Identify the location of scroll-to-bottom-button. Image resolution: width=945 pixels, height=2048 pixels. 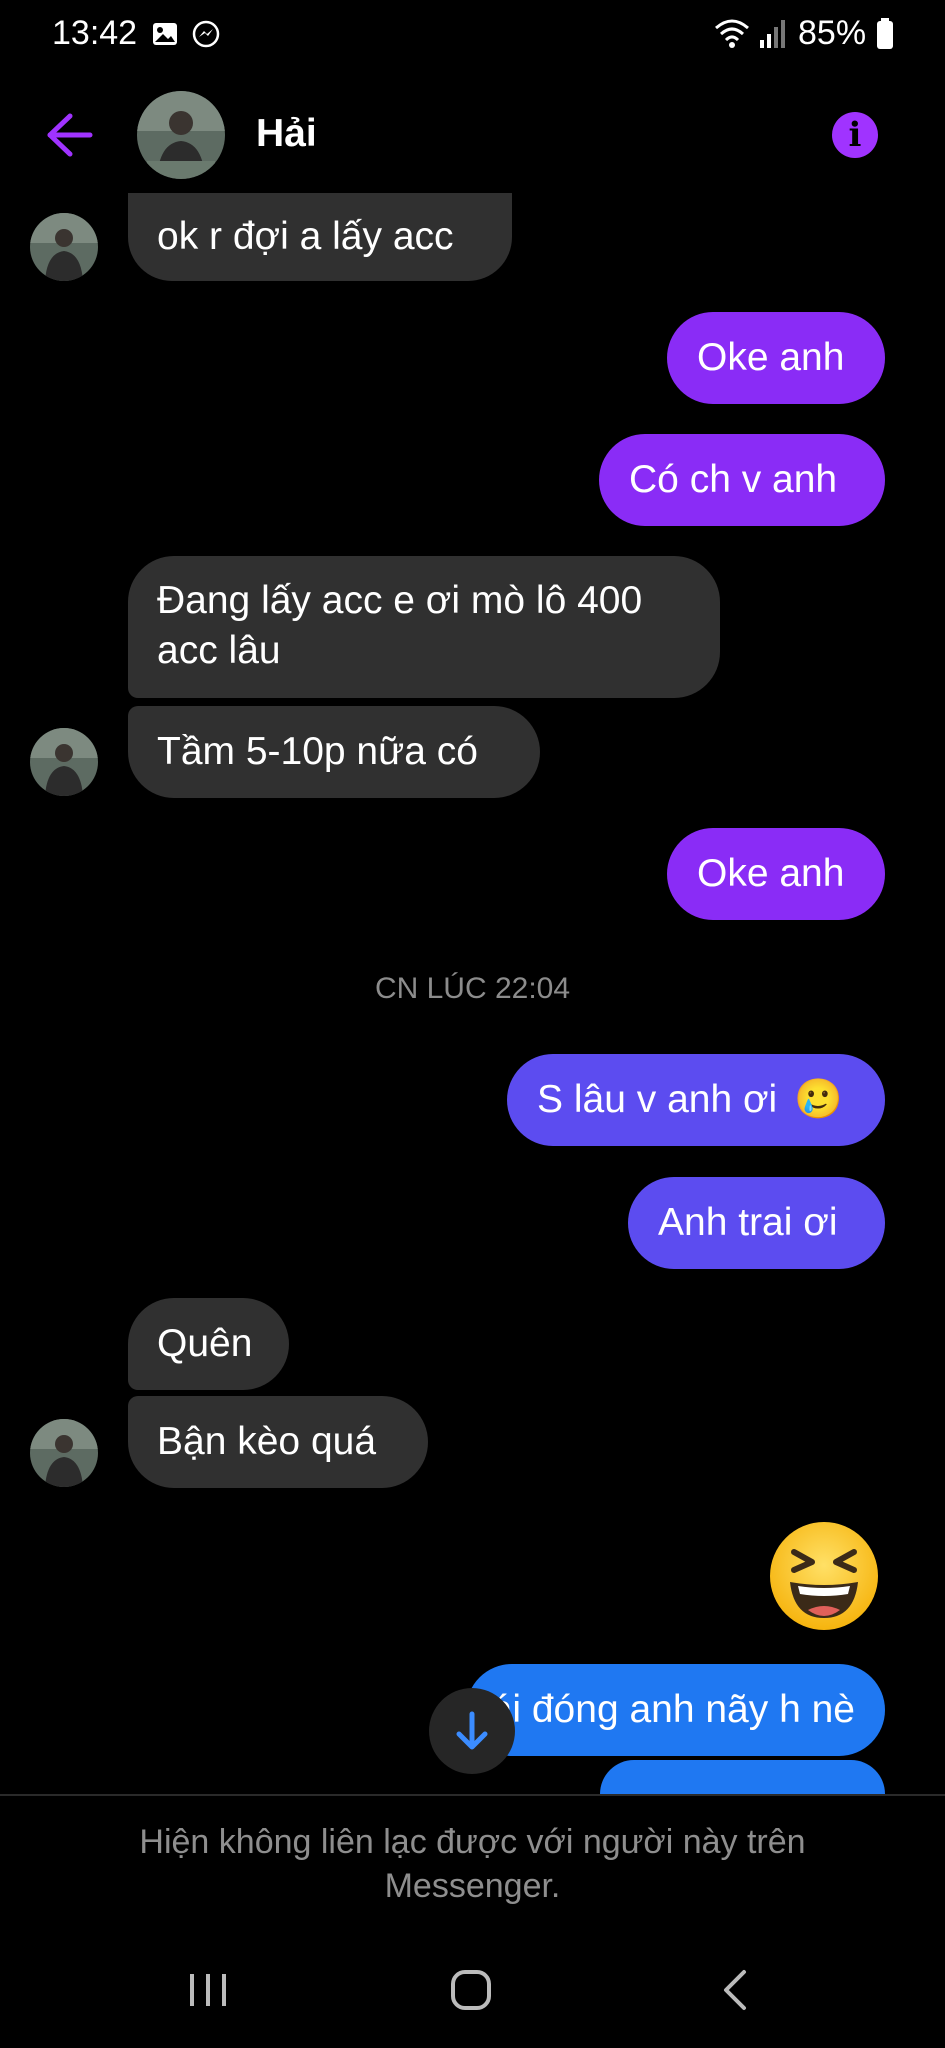
(472, 1731).